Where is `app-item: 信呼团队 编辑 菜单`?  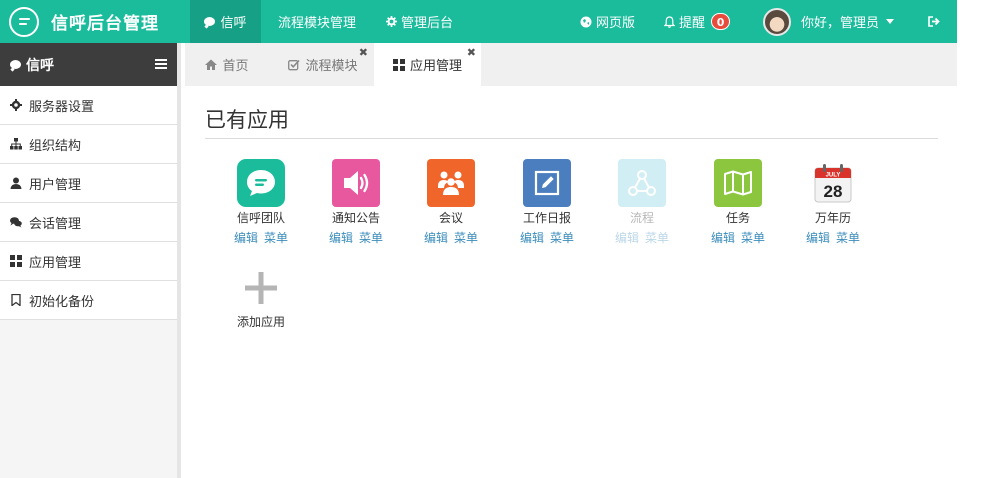
app-item: 信呼团队 编辑 菜单 is located at coordinates (261, 202).